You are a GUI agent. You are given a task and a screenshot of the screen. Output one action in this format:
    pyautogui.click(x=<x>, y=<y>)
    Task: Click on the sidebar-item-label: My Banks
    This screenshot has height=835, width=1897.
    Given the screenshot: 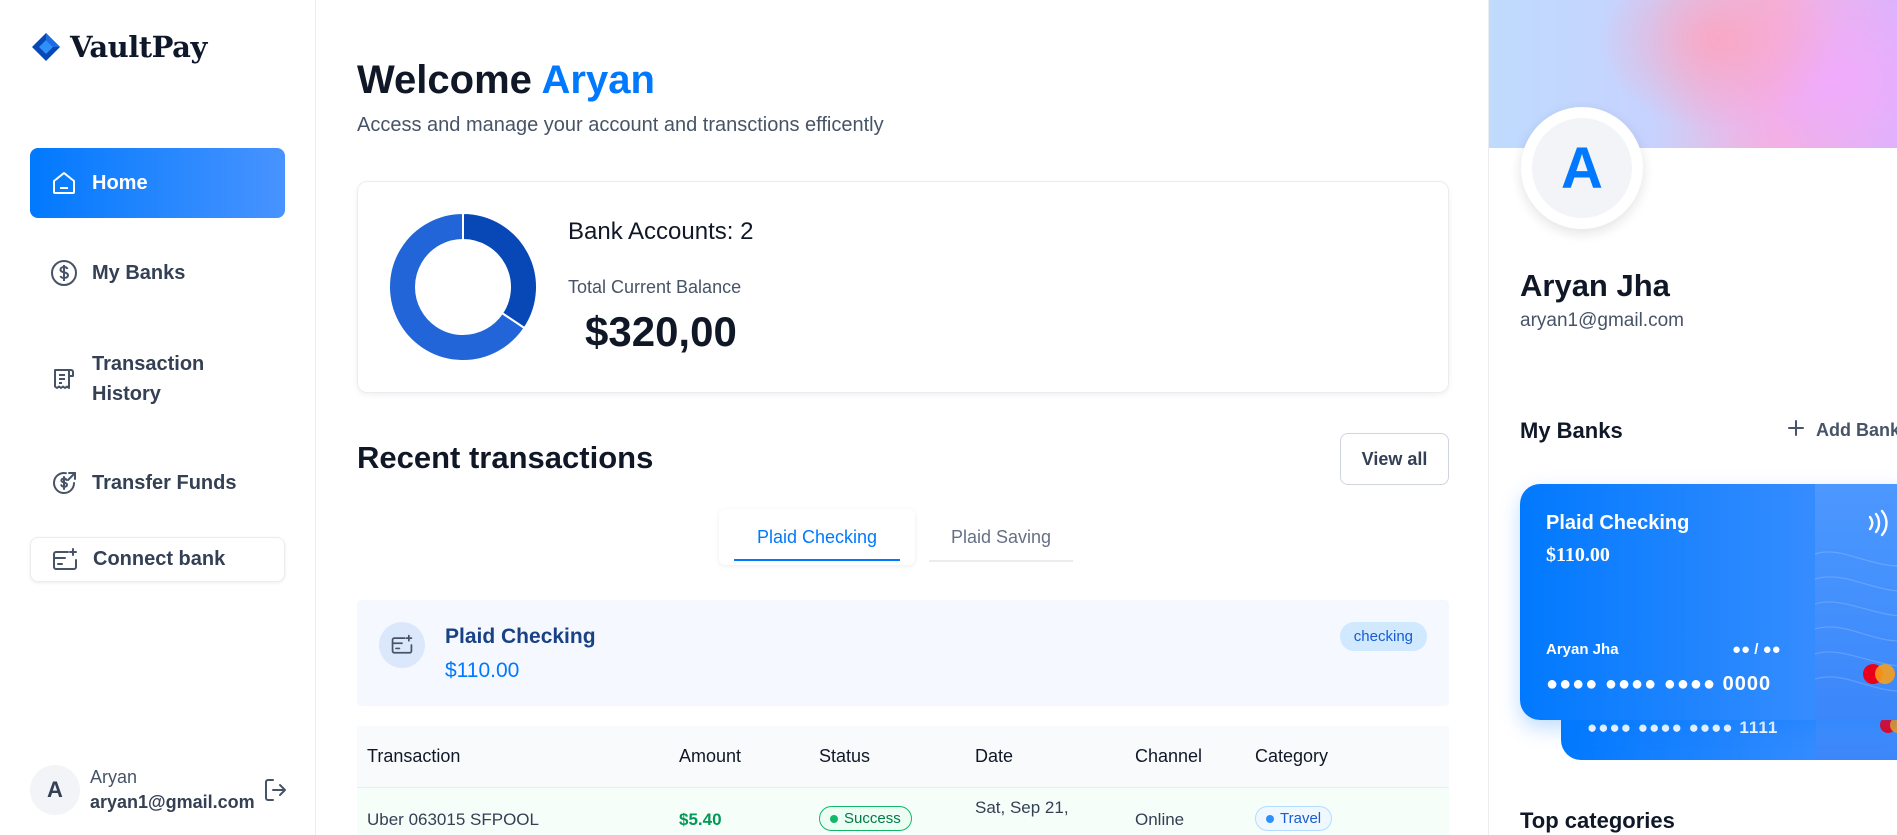 What is the action you would take?
    pyautogui.click(x=139, y=272)
    